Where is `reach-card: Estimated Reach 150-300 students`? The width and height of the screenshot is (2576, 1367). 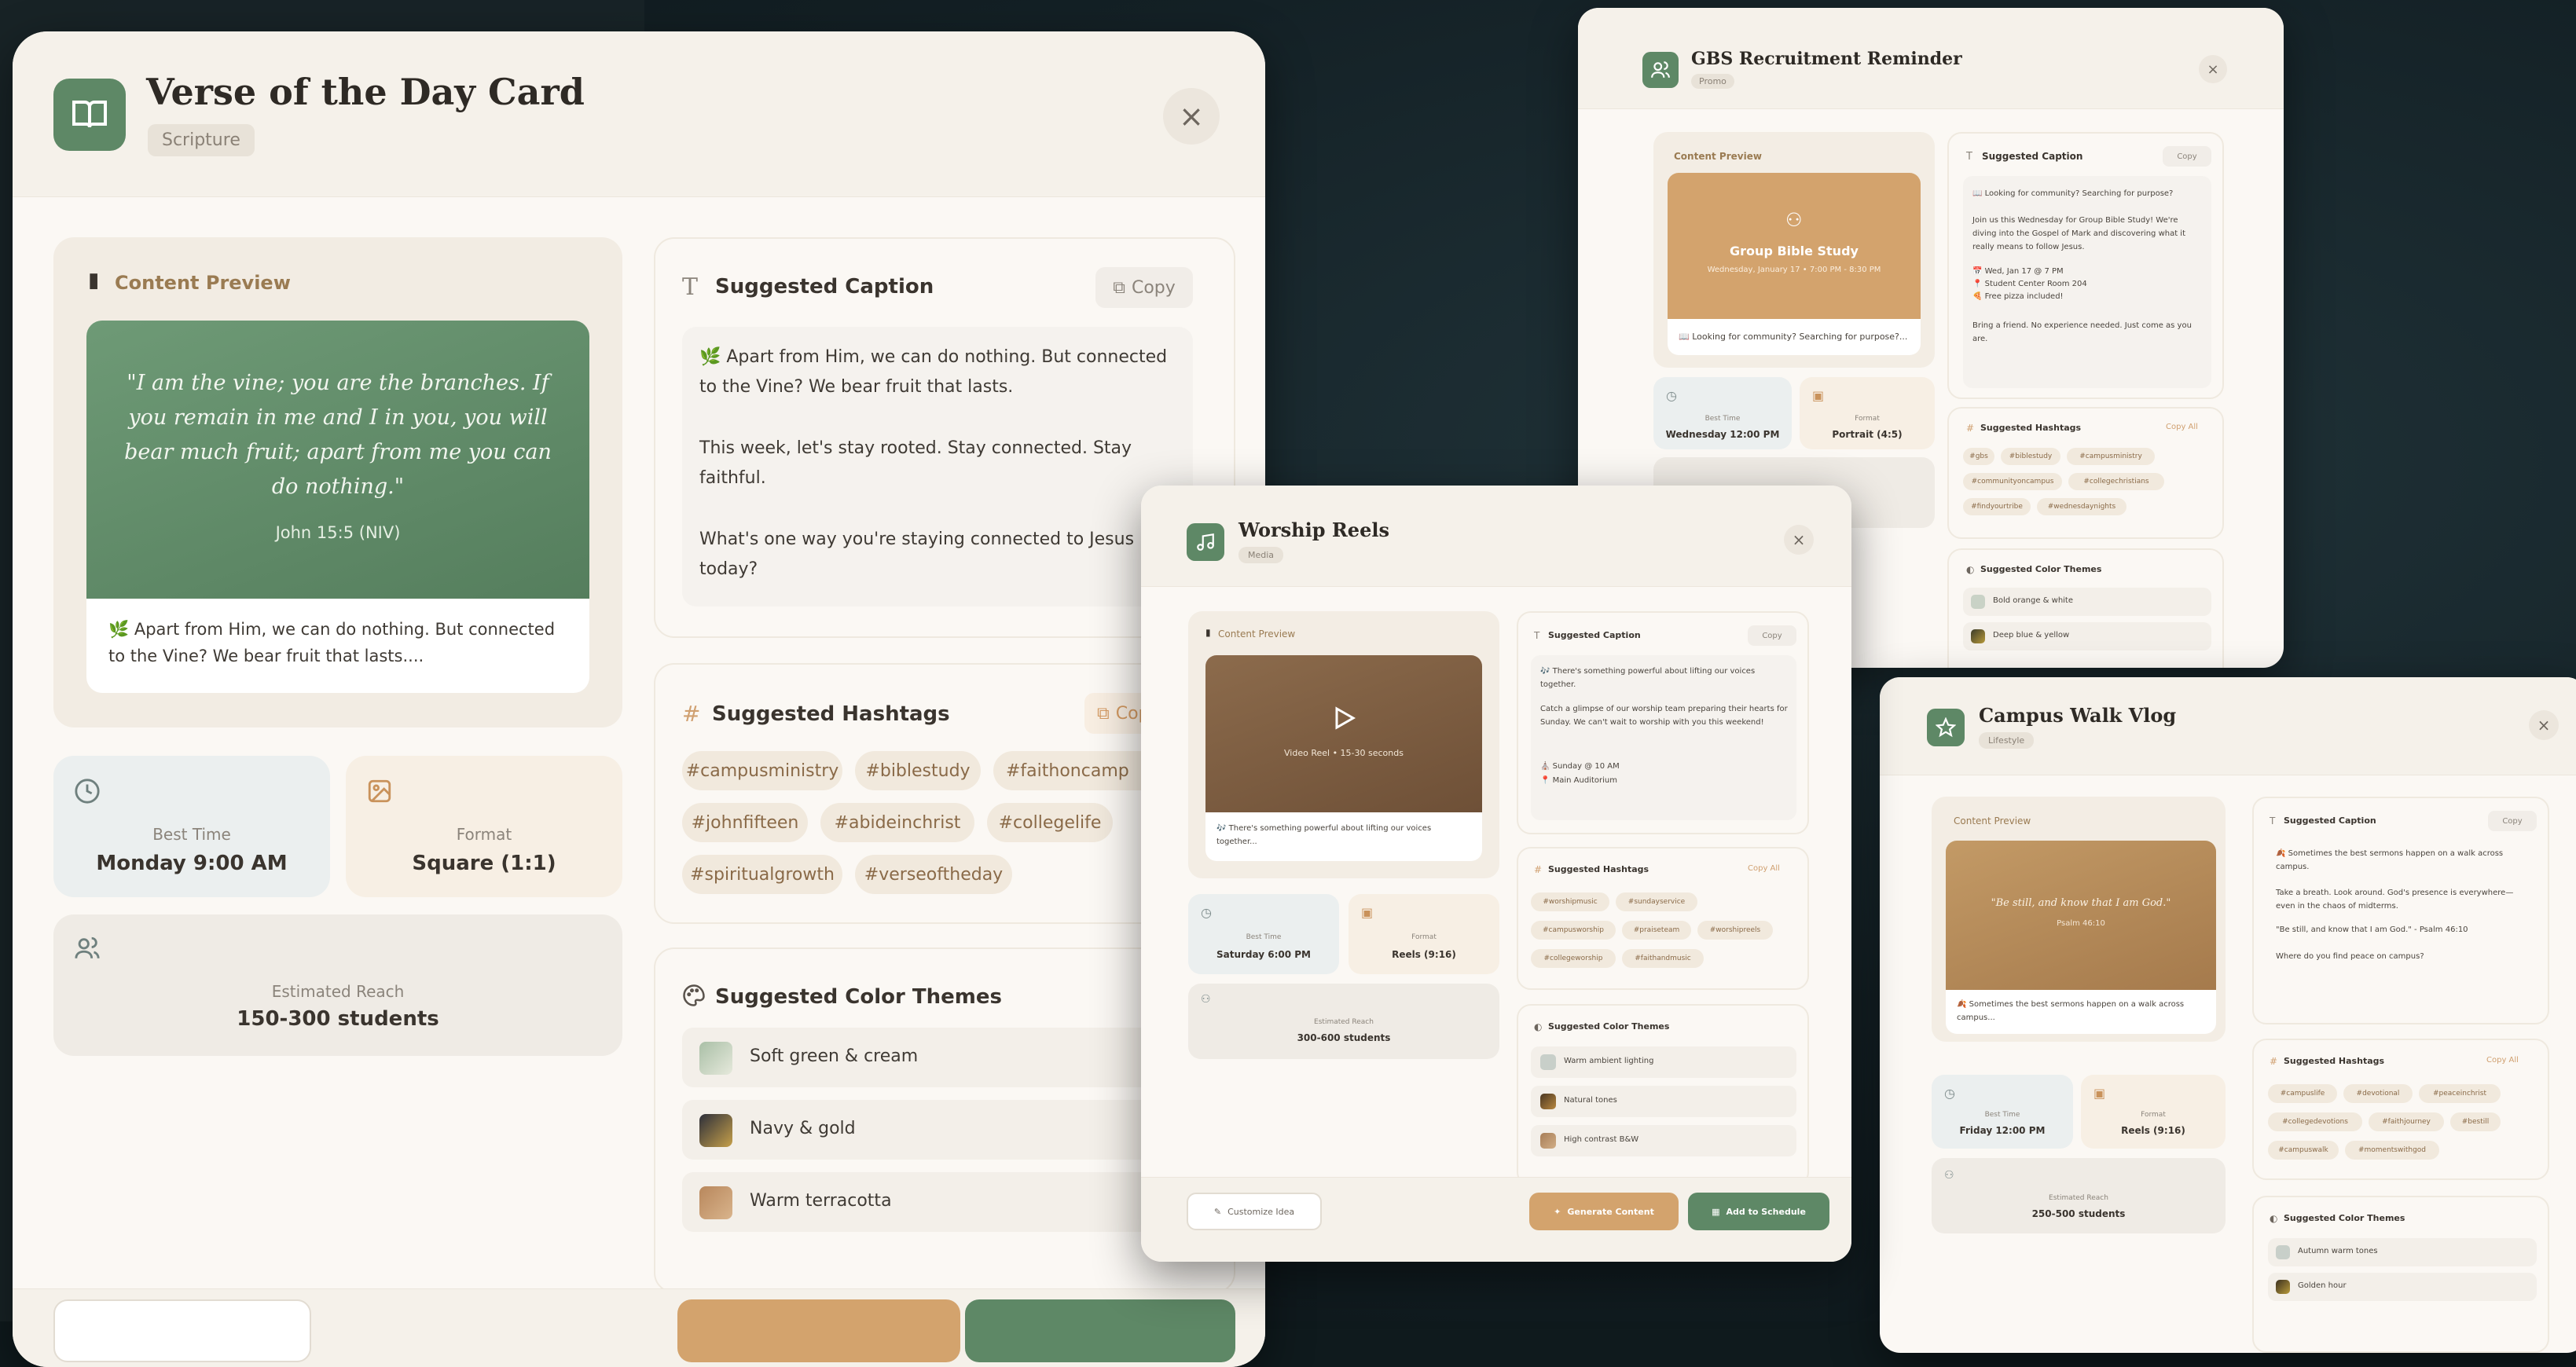
reach-card: Estimated Reach 150-300 students is located at coordinates (337, 985).